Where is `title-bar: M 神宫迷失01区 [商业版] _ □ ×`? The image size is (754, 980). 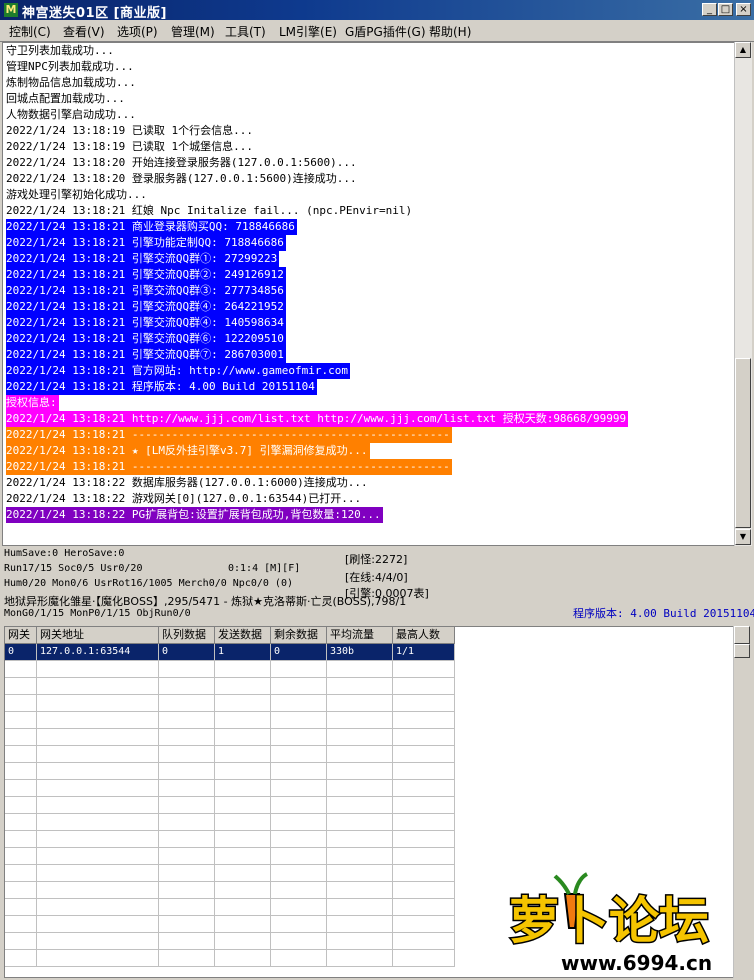
title-bar: M 神宫迷失01区 [商业版] _ □ × is located at coordinates (377, 10).